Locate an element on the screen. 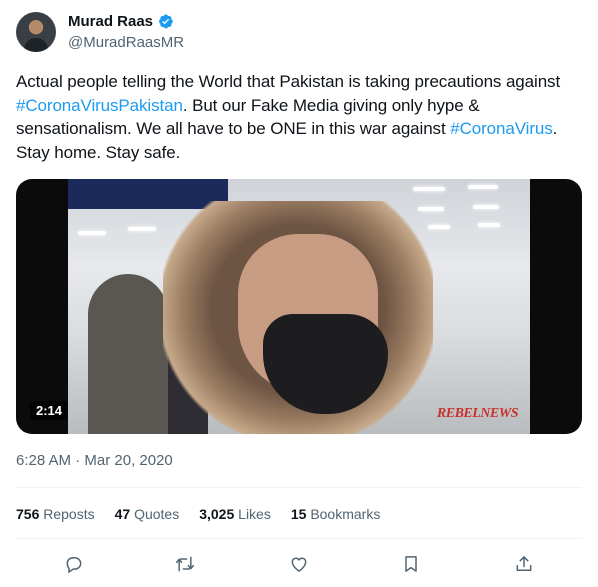 The width and height of the screenshot is (598, 587). author-handle: @MuradRaasMR is located at coordinates (126, 42).